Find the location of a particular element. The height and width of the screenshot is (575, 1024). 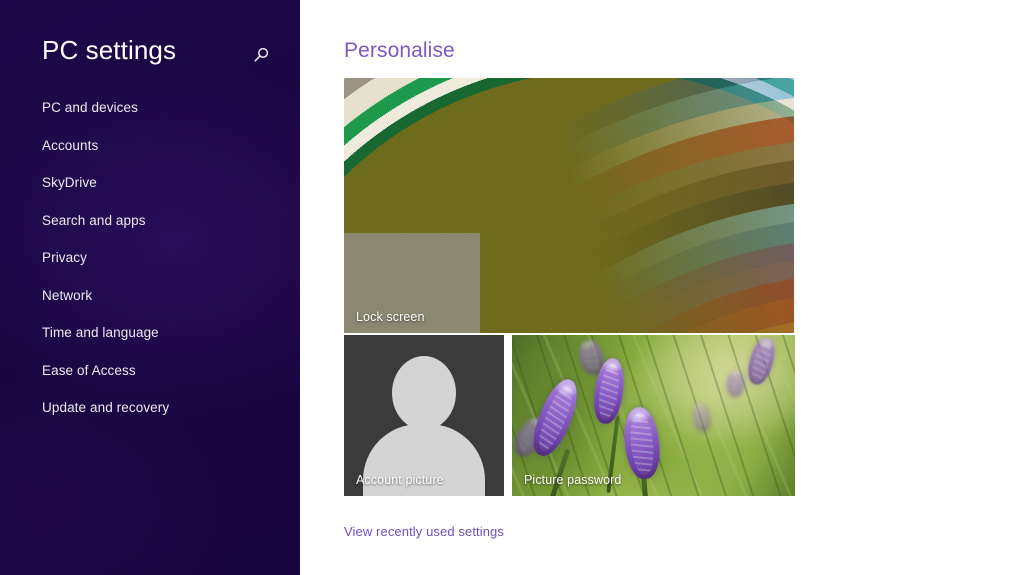

search-icon is located at coordinates (261, 55).